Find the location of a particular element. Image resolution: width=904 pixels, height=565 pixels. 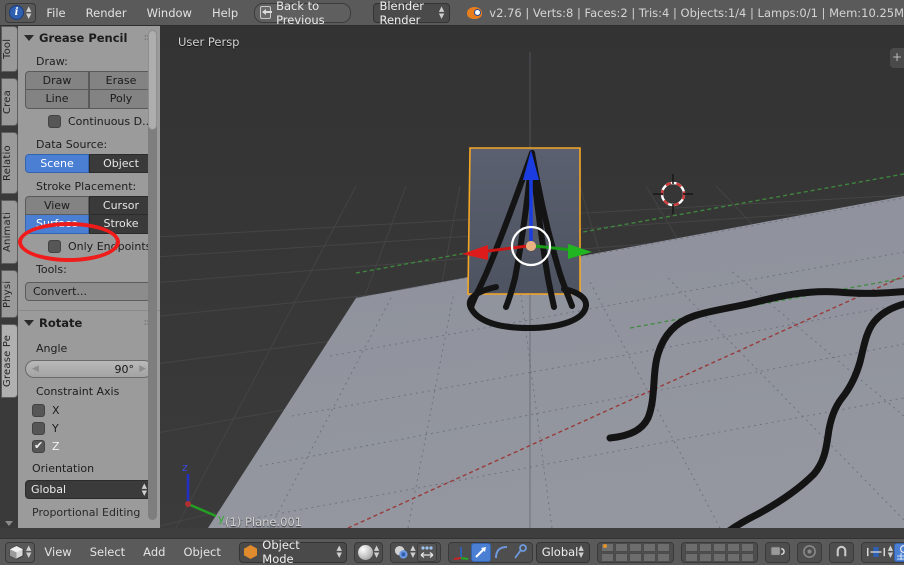

scene-lock-icon is located at coordinates (777, 552).